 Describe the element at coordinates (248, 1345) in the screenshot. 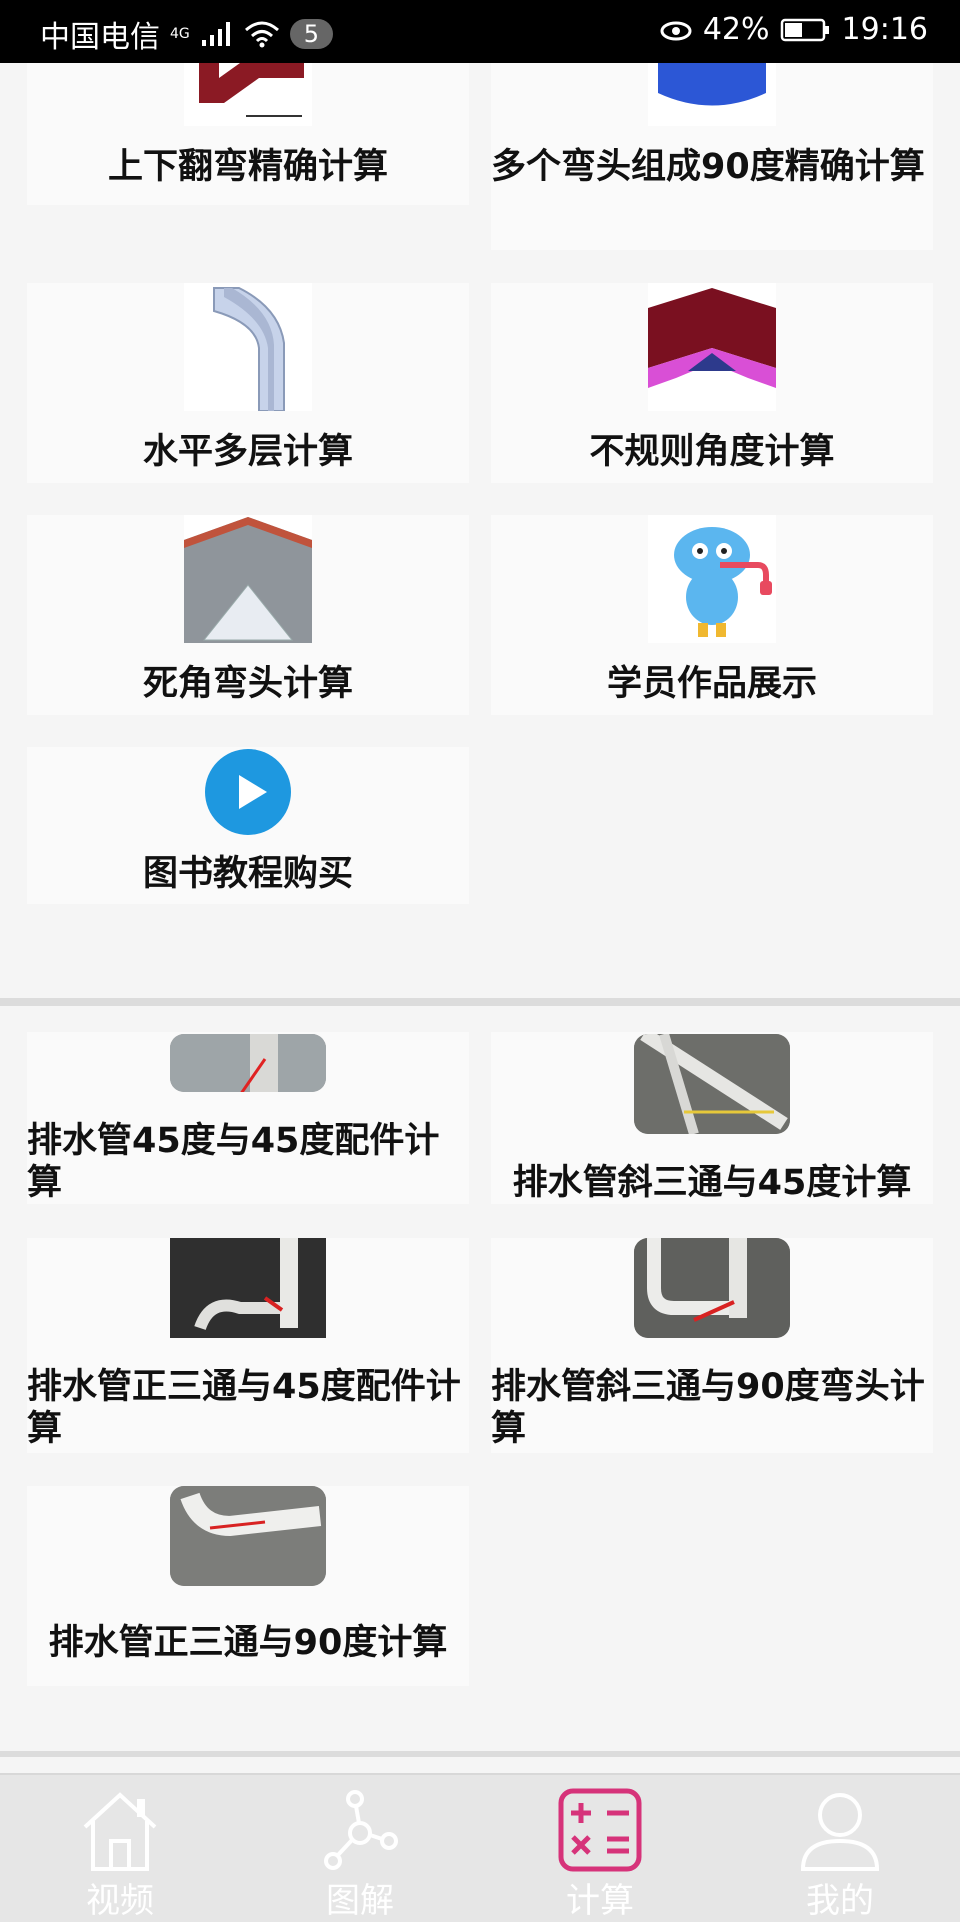

I see `card-drain-tee-45: 排水管正三通与45度配件计算` at that location.